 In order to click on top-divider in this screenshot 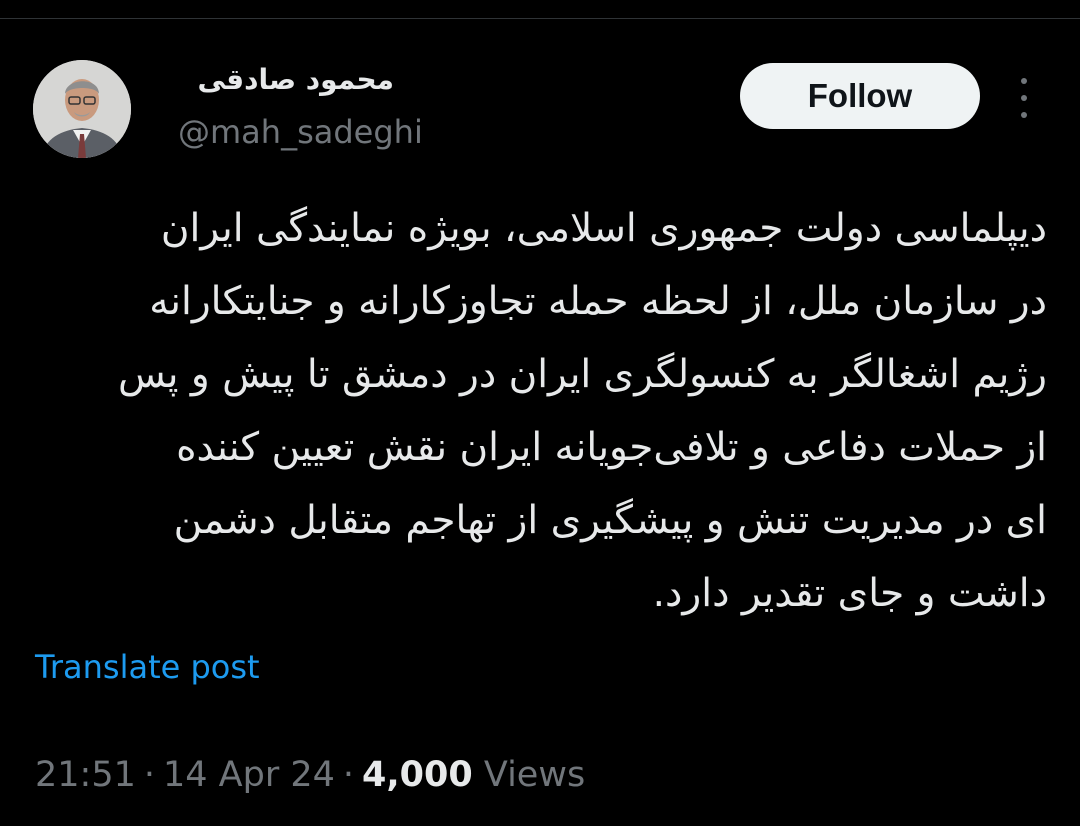, I will do `click(540, 18)`.